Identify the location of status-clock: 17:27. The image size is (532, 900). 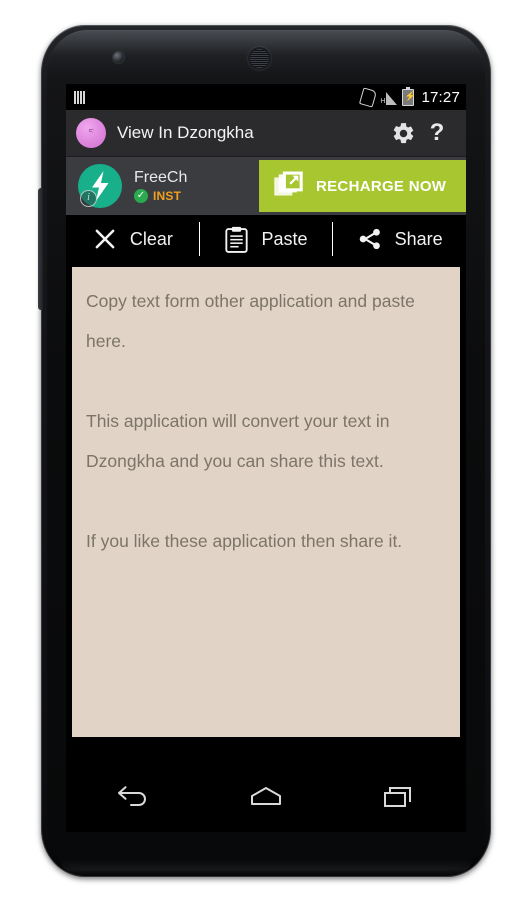
(440, 97).